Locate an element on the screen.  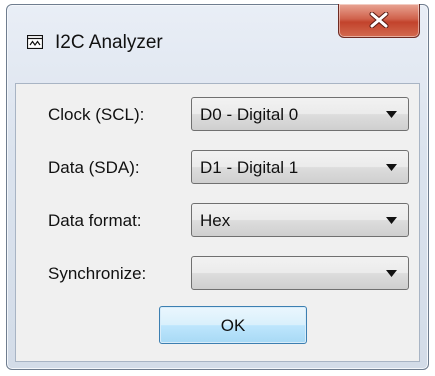
data-format-label: Data format: is located at coordinates (95, 220).